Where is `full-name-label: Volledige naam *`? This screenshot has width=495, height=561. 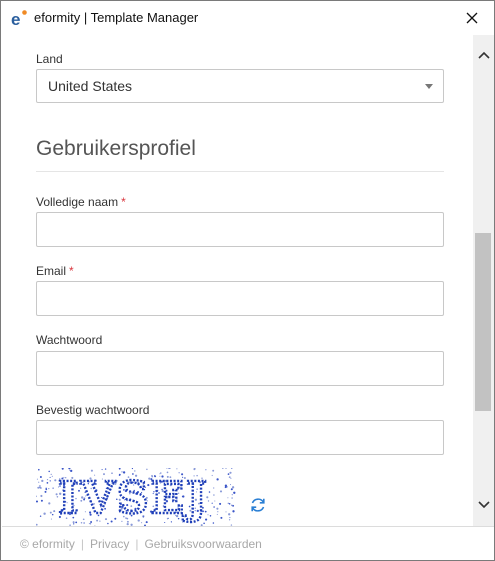 full-name-label: Volledige naam * is located at coordinates (81, 202).